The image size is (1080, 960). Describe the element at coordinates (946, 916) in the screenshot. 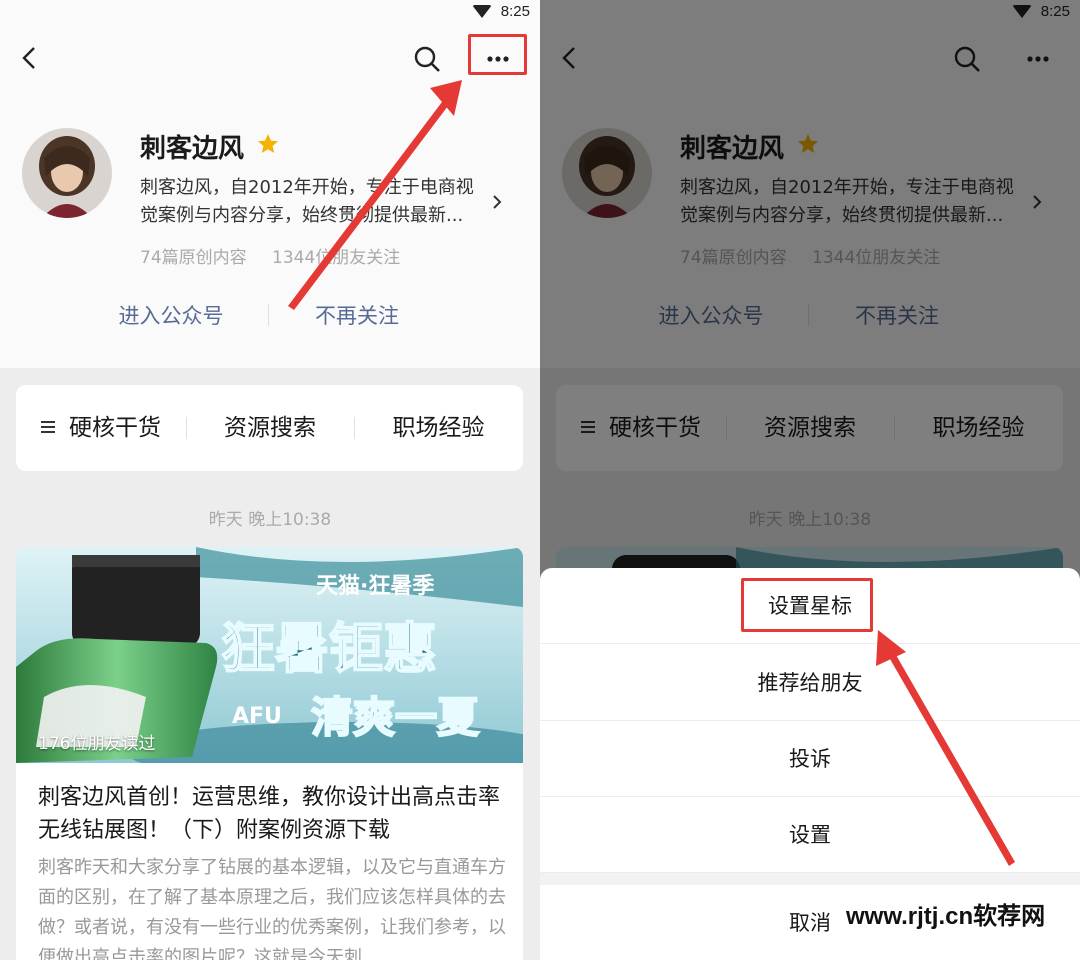

I see `watermark: www.rjtj.cn软荐网` at that location.